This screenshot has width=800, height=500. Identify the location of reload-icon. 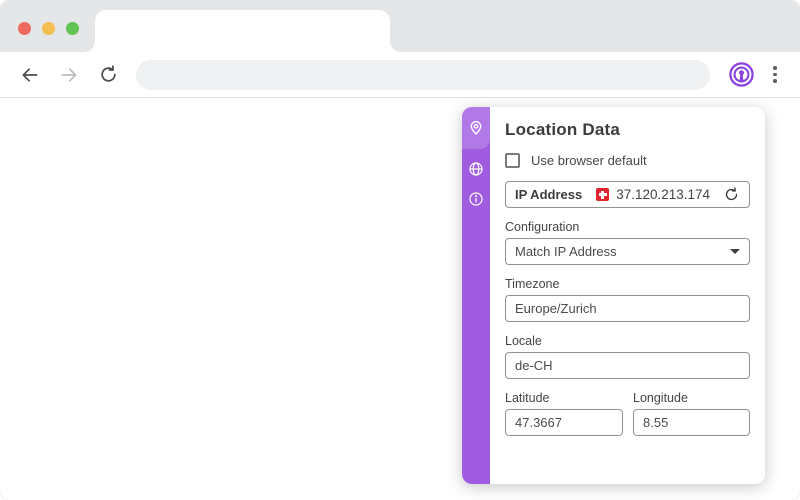
(108, 73).